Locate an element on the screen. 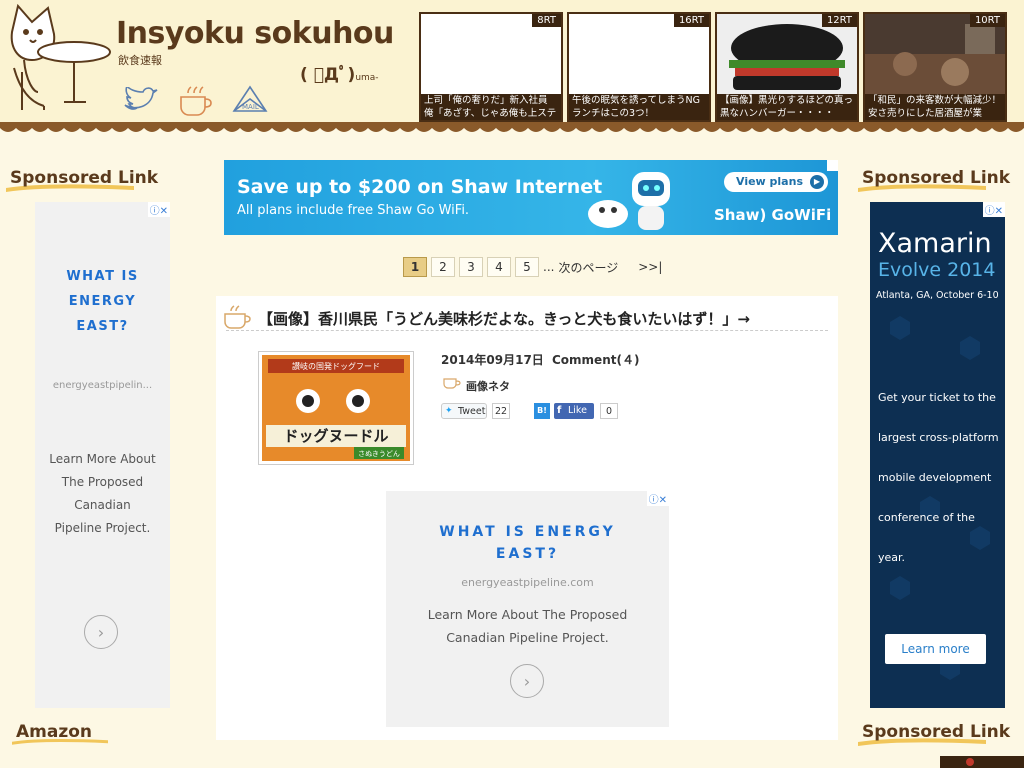  thumb-label-top: 讃岐の国発ドッグフード is located at coordinates (336, 366).